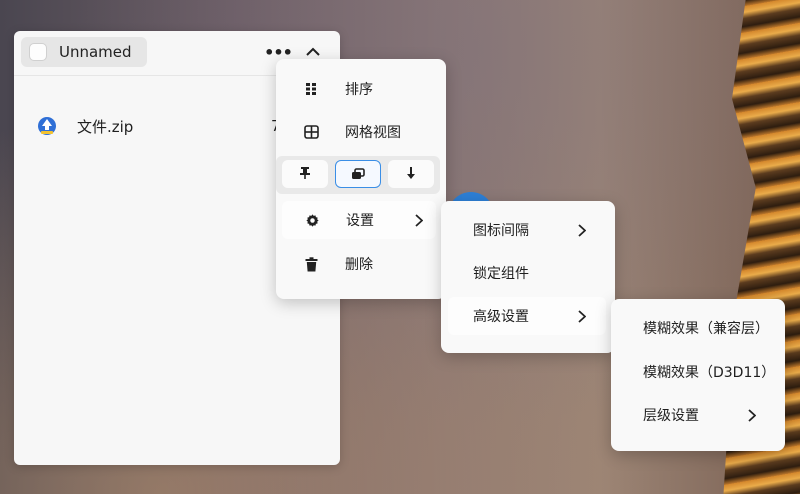 The width and height of the screenshot is (800, 494). I want to click on menu-item-blur-d3d11: 模糊效果（D3D11）, so click(698, 372).